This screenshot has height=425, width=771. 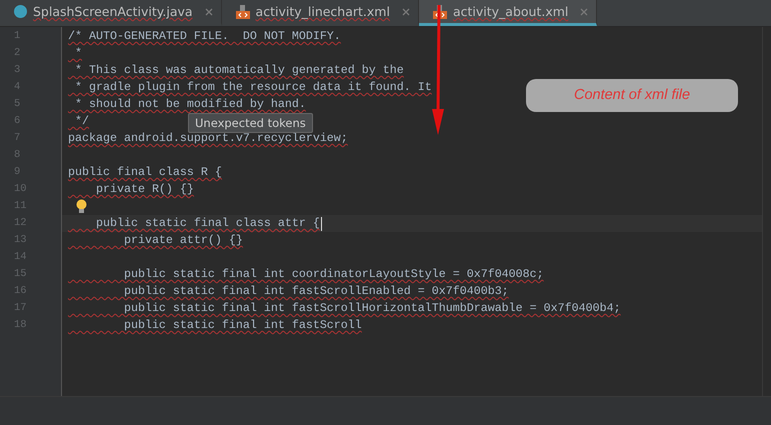 I want to click on code-line: private R() {}, so click(x=144, y=189).